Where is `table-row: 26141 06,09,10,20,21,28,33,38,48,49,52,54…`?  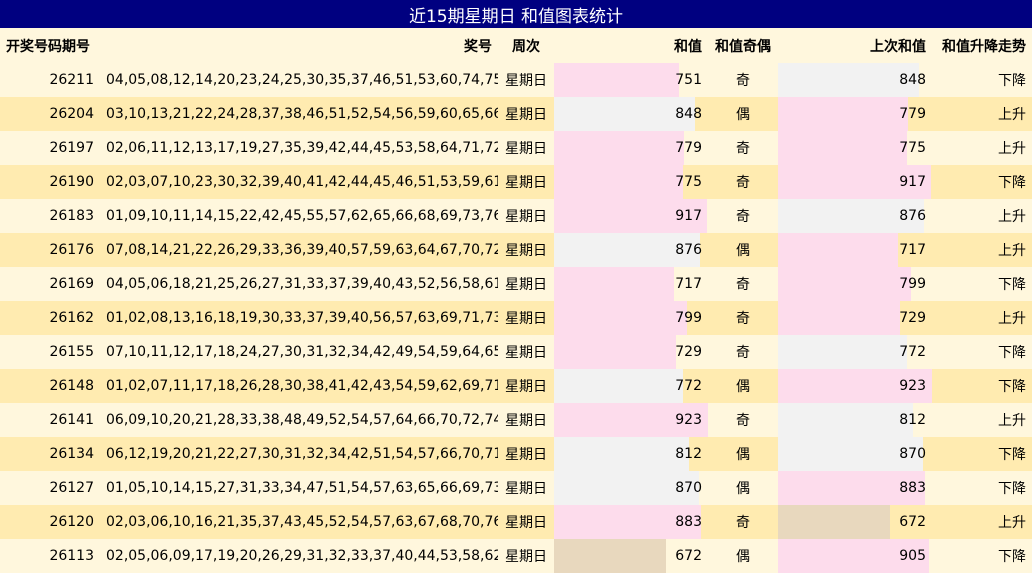
table-row: 26141 06,09,10,20,21,28,33,38,48,49,52,54… is located at coordinates (516, 420).